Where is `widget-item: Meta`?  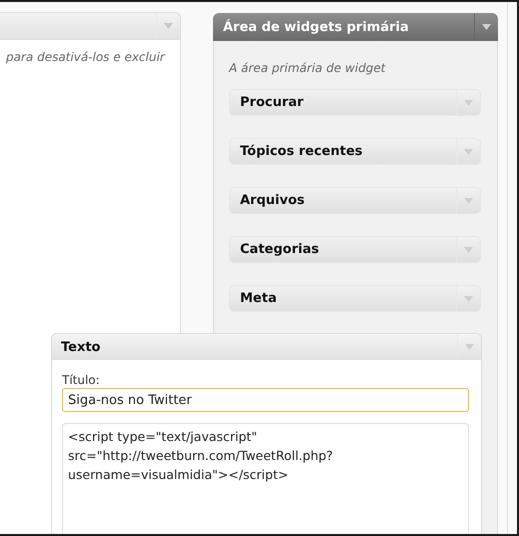
widget-item: Meta is located at coordinates (355, 298).